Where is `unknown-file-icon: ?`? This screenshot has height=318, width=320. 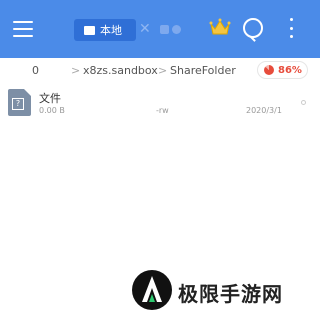 unknown-file-icon: ? is located at coordinates (19, 102).